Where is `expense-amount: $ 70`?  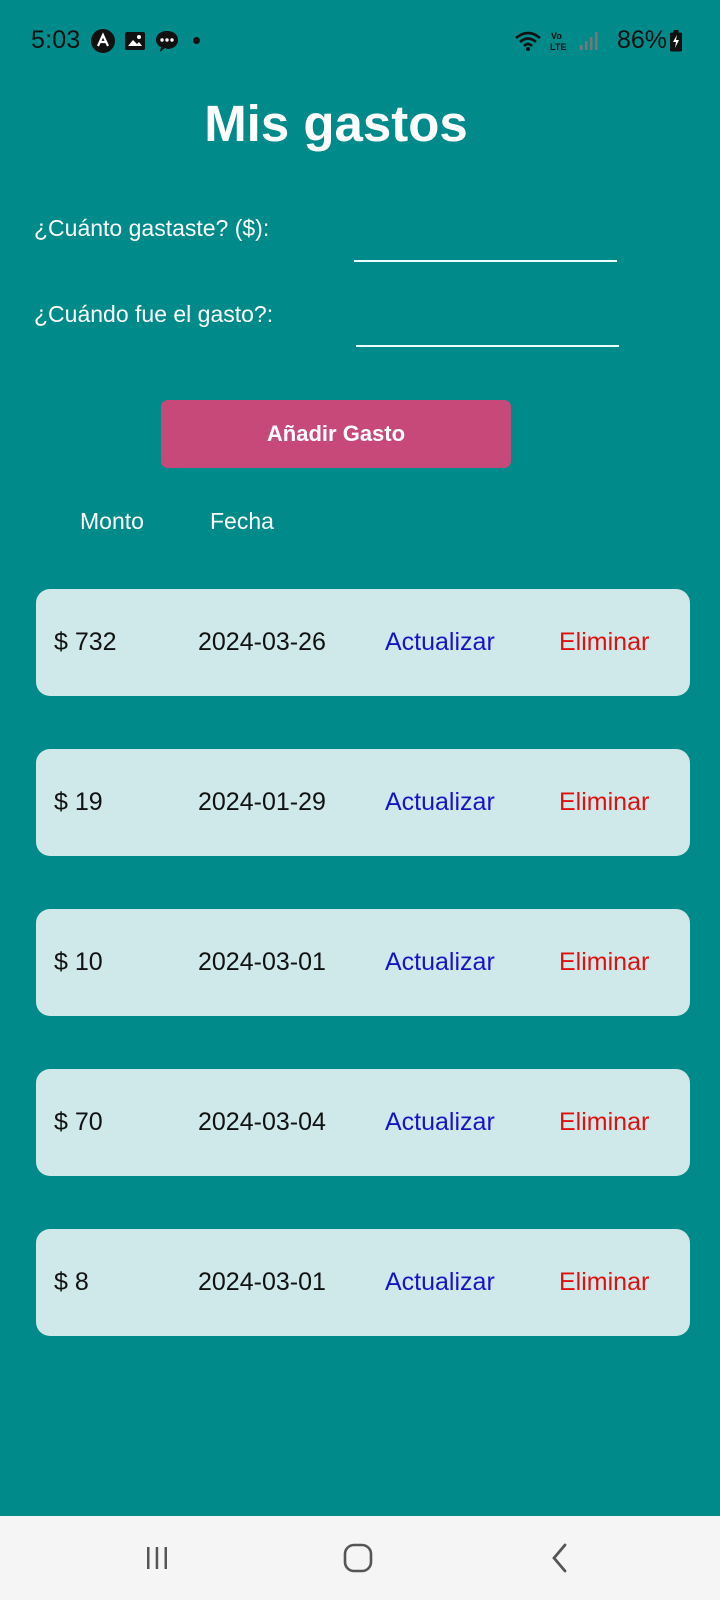
expense-amount: $ 70 is located at coordinates (78, 1122).